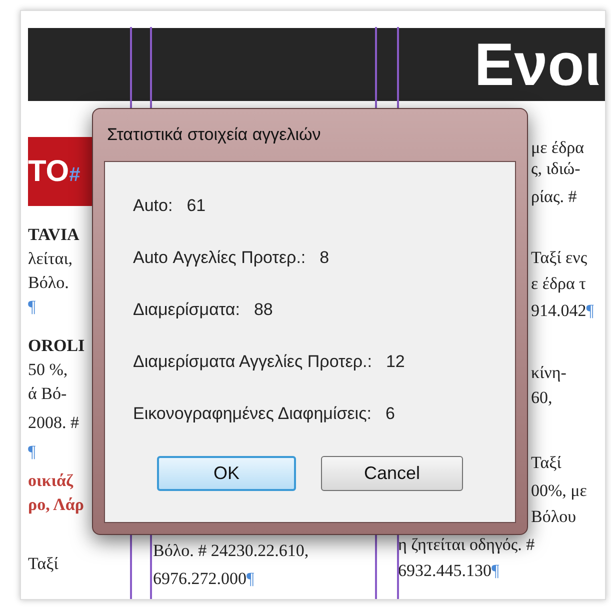 Image resolution: width=611 pixels, height=609 pixels. I want to click on text-line: Βόλου, so click(553, 516).